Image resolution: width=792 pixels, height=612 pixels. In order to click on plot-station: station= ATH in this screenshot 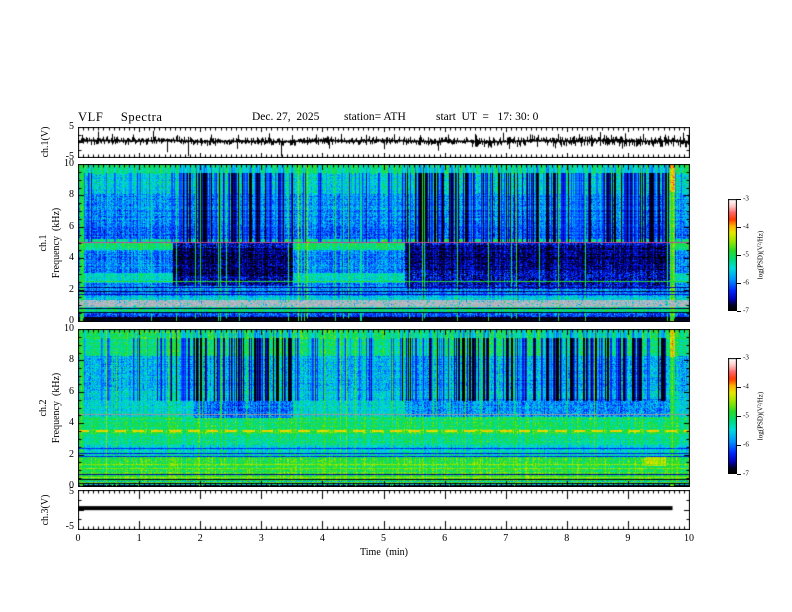, I will do `click(375, 117)`.